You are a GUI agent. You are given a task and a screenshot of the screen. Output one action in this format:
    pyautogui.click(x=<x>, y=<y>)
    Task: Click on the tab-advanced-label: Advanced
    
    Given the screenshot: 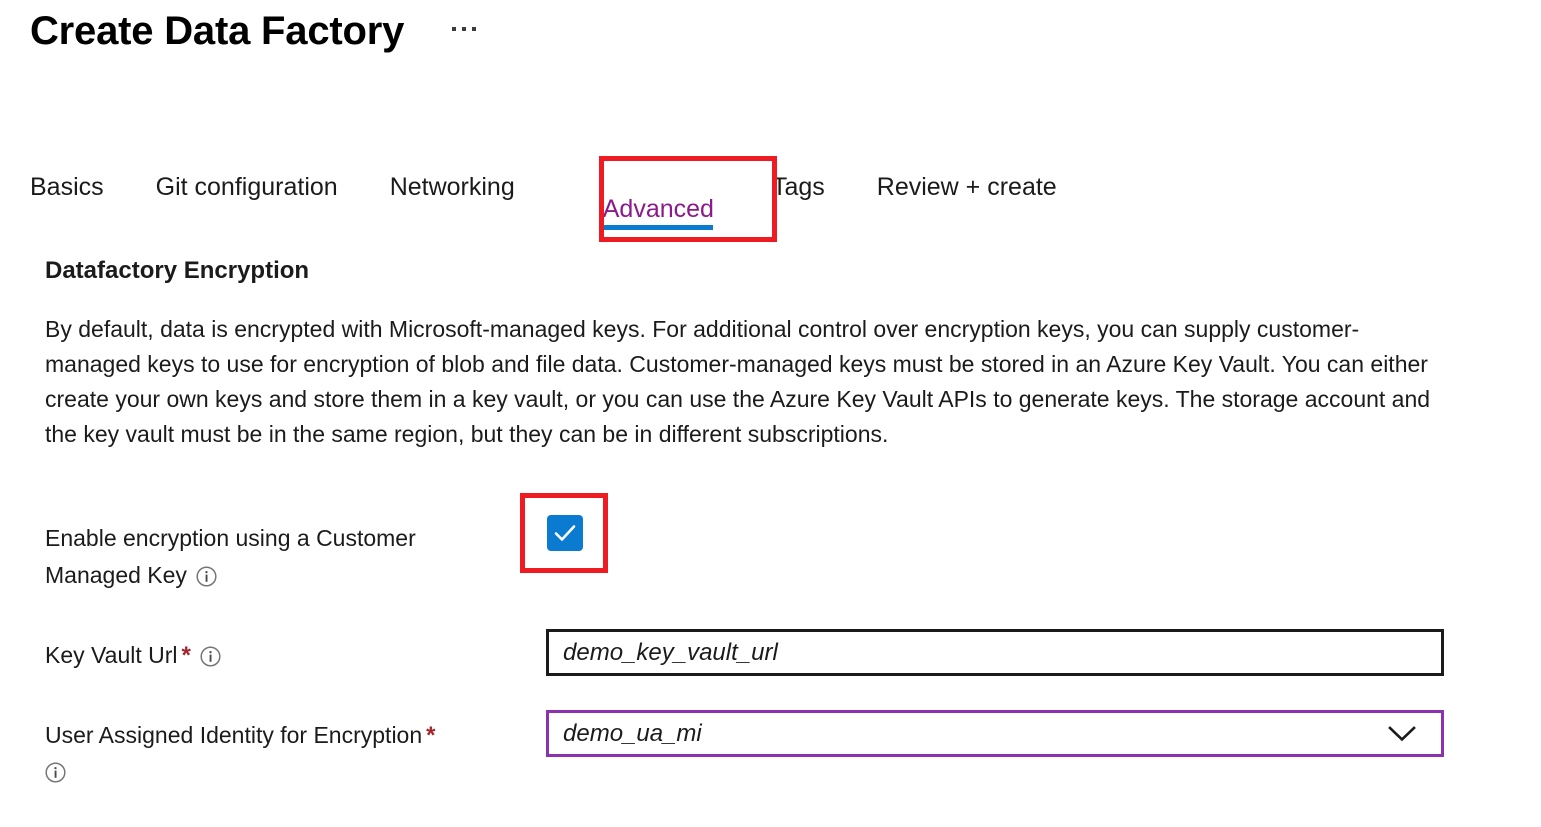 What is the action you would take?
    pyautogui.click(x=658, y=209)
    